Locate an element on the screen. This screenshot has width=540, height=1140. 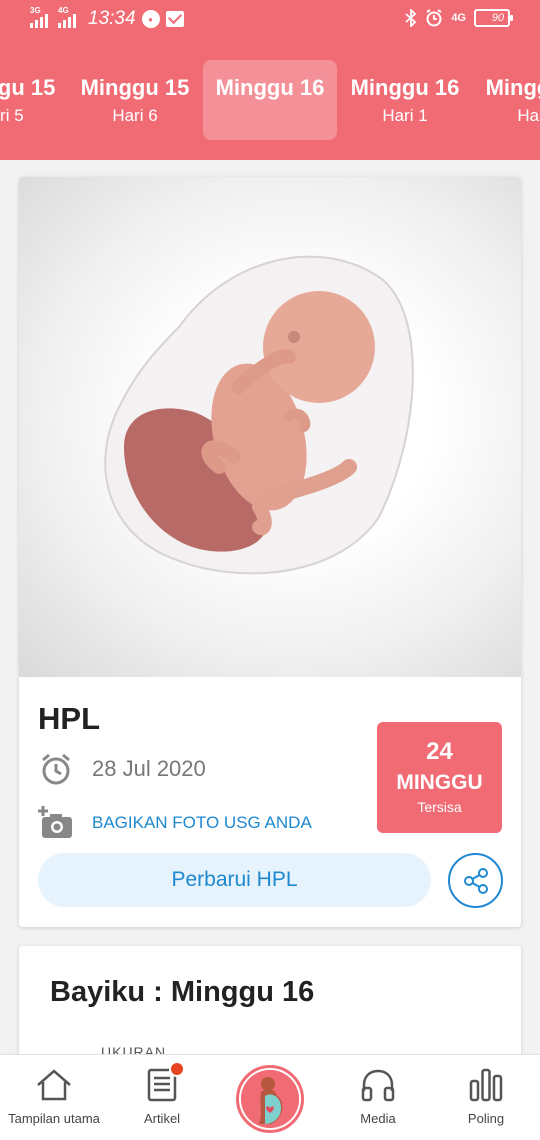
tab-day-label: Hari 1 is located at coordinates (405, 115).